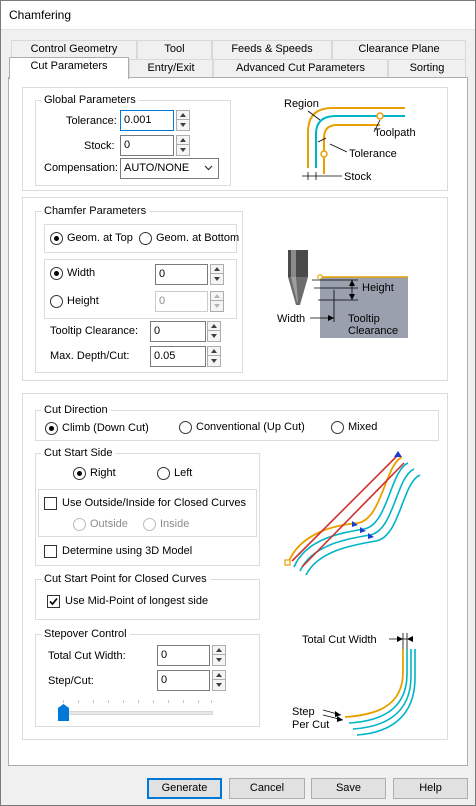 The image size is (476, 806). I want to click on climb-label: Climb (Down Cut), so click(105, 428).